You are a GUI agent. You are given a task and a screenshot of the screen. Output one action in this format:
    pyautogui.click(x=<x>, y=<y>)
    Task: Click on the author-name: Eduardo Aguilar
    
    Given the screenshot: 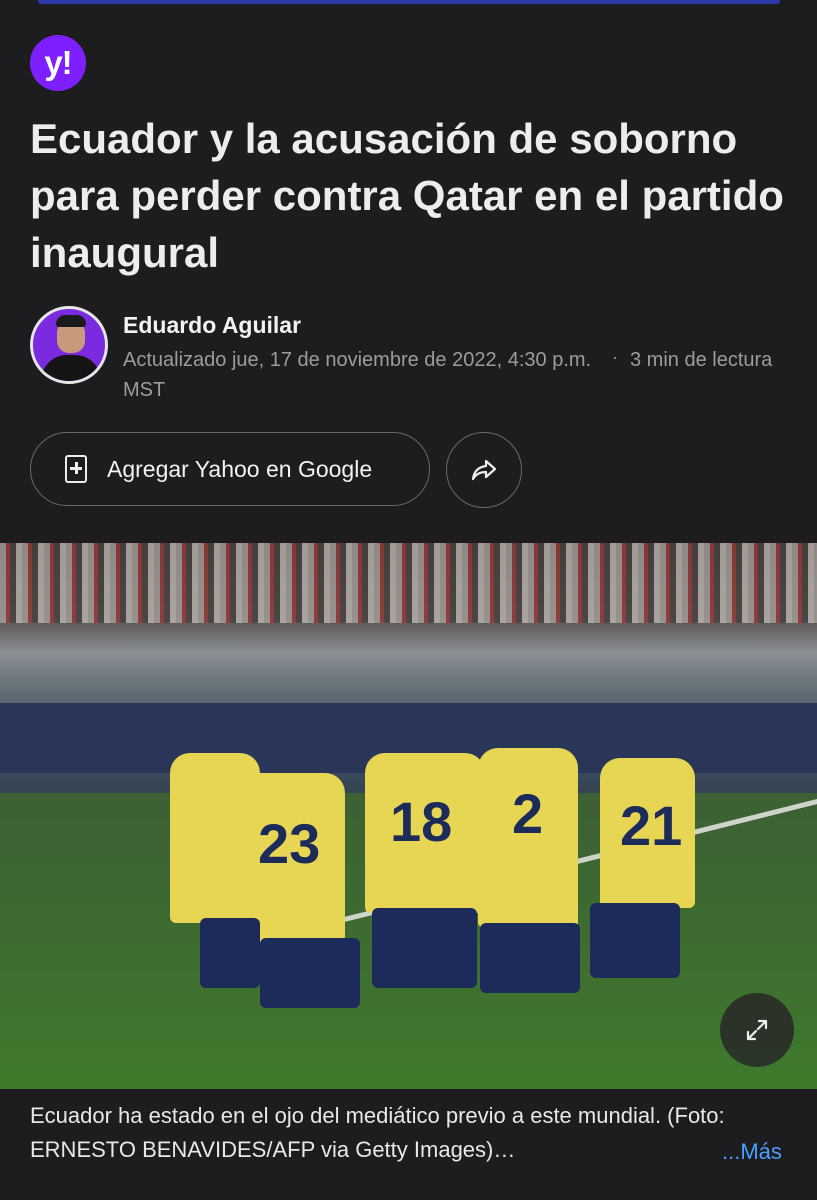 What is the action you would take?
    pyautogui.click(x=212, y=325)
    